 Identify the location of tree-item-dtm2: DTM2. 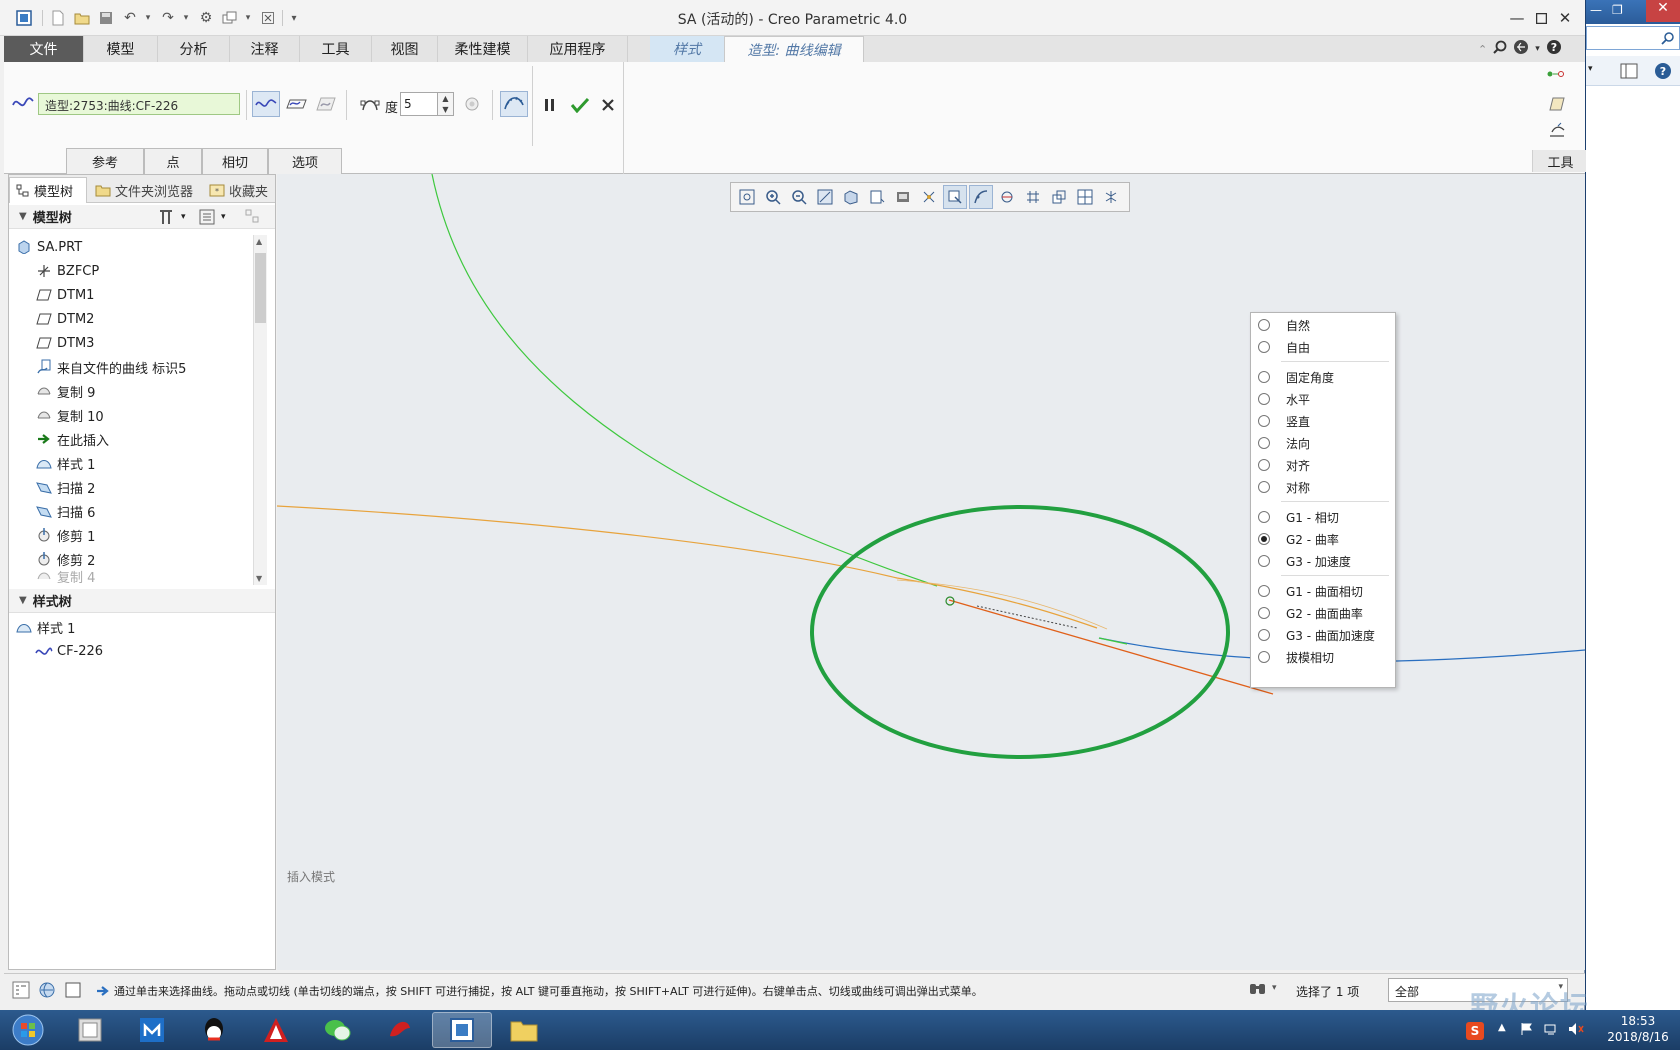
(64, 319).